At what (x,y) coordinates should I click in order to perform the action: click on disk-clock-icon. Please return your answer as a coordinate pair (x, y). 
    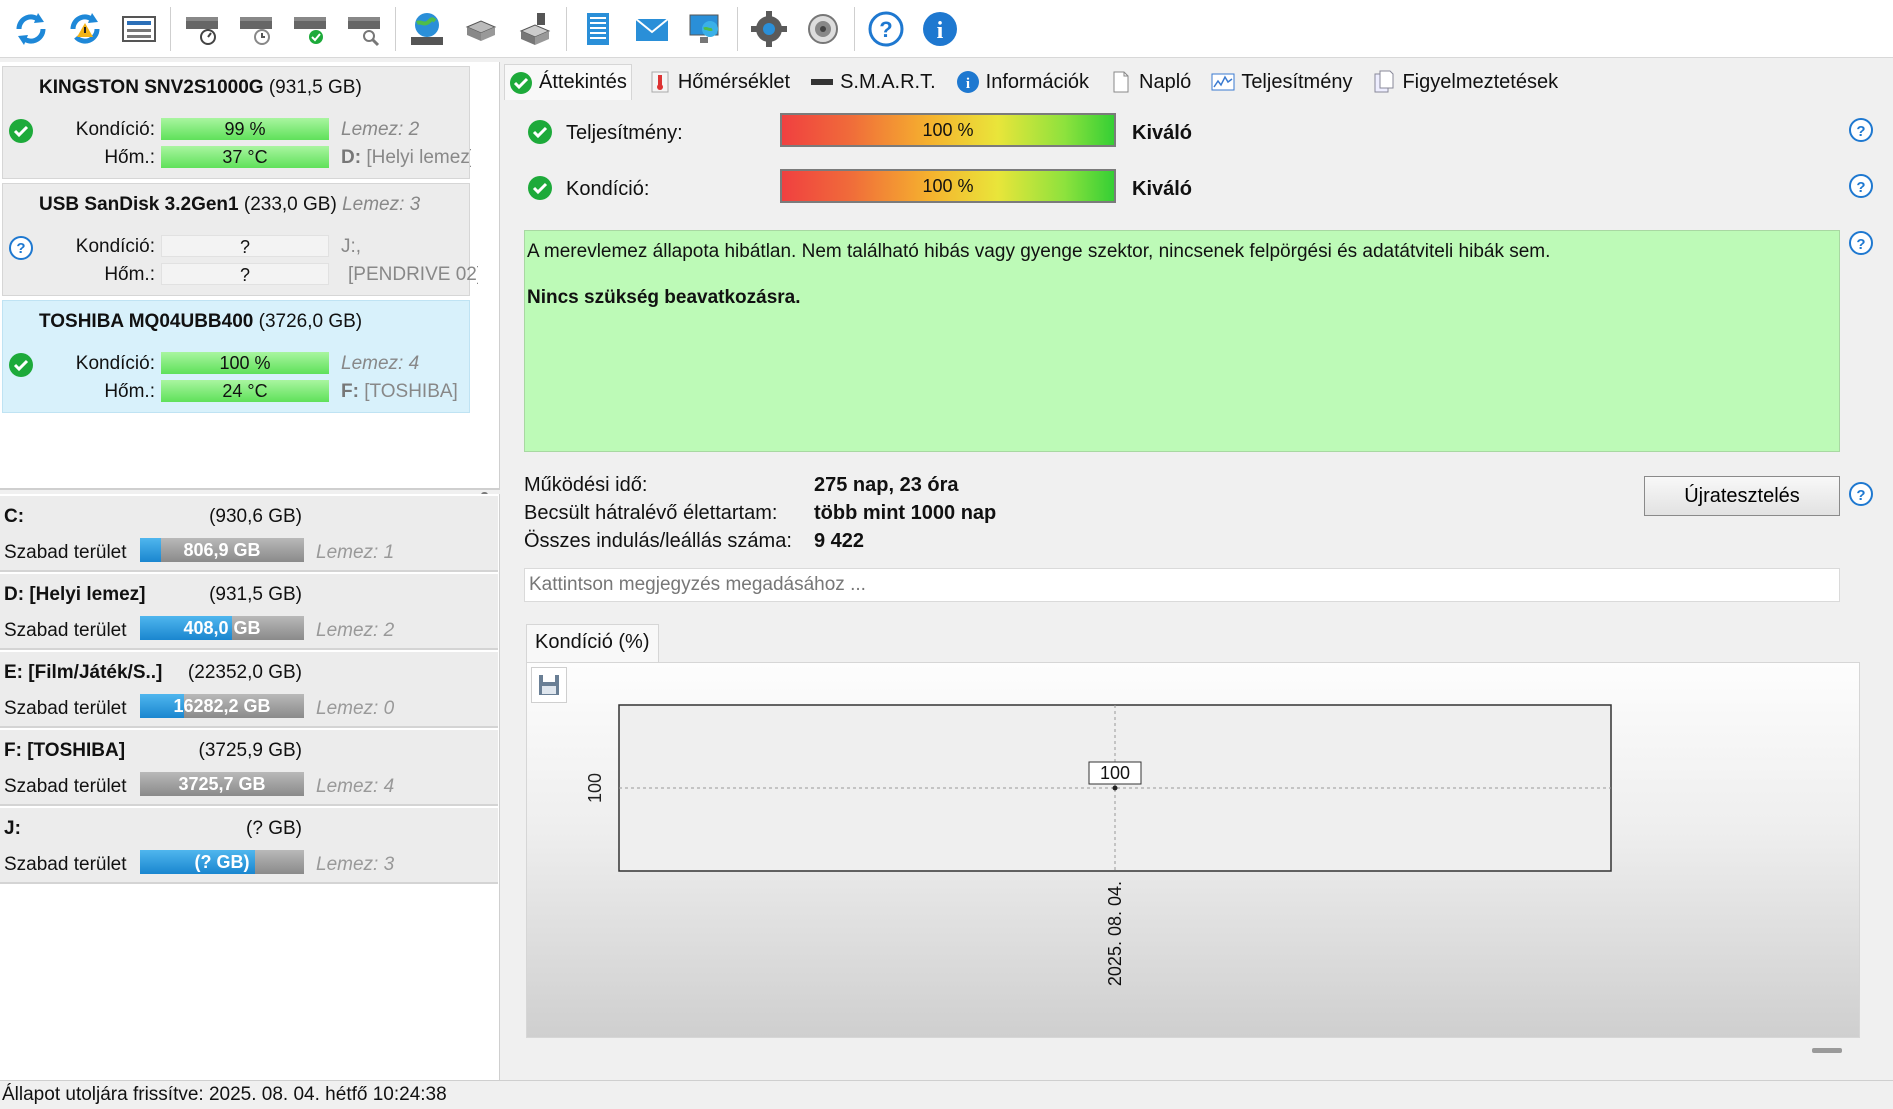
    Looking at the image, I should click on (256, 29).